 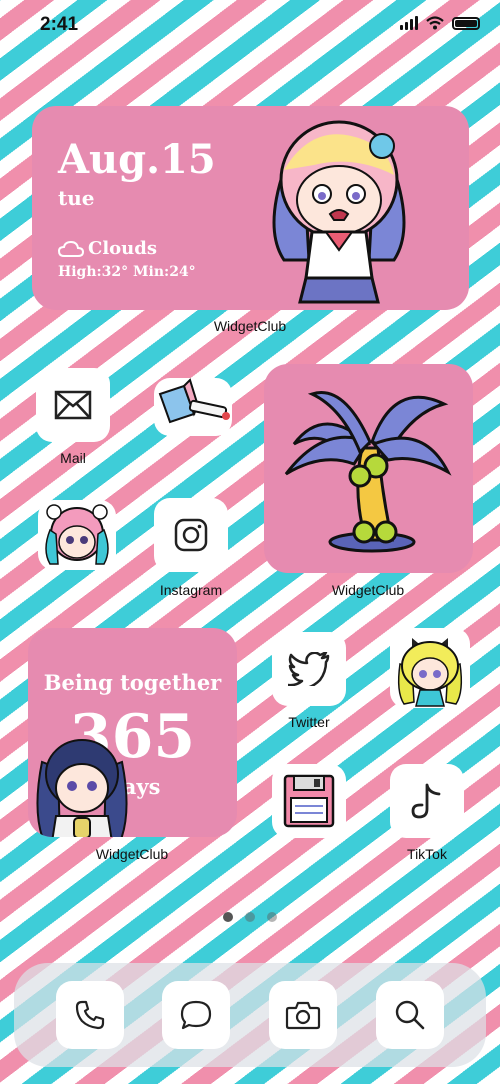 I want to click on counter-title: Being together, so click(x=132, y=682).